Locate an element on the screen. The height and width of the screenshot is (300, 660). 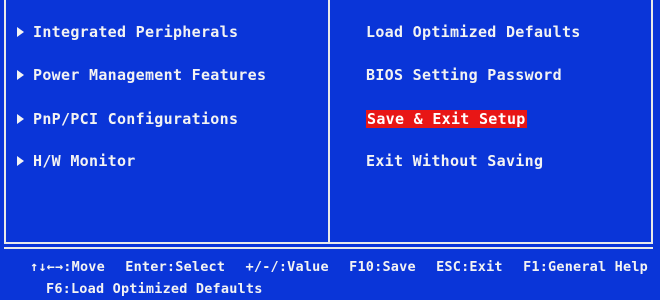
help-move: ↑↓←→:Move is located at coordinates (67, 267).